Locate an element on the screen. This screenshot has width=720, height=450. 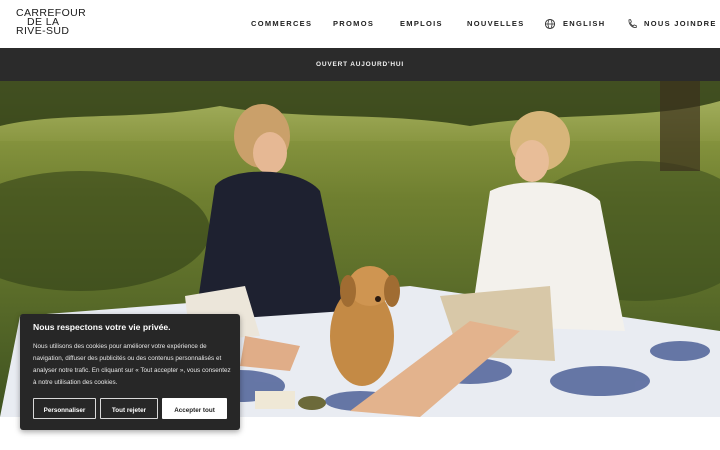
nav-item-emplois: EMPLOIS is located at coordinates (421, 24).